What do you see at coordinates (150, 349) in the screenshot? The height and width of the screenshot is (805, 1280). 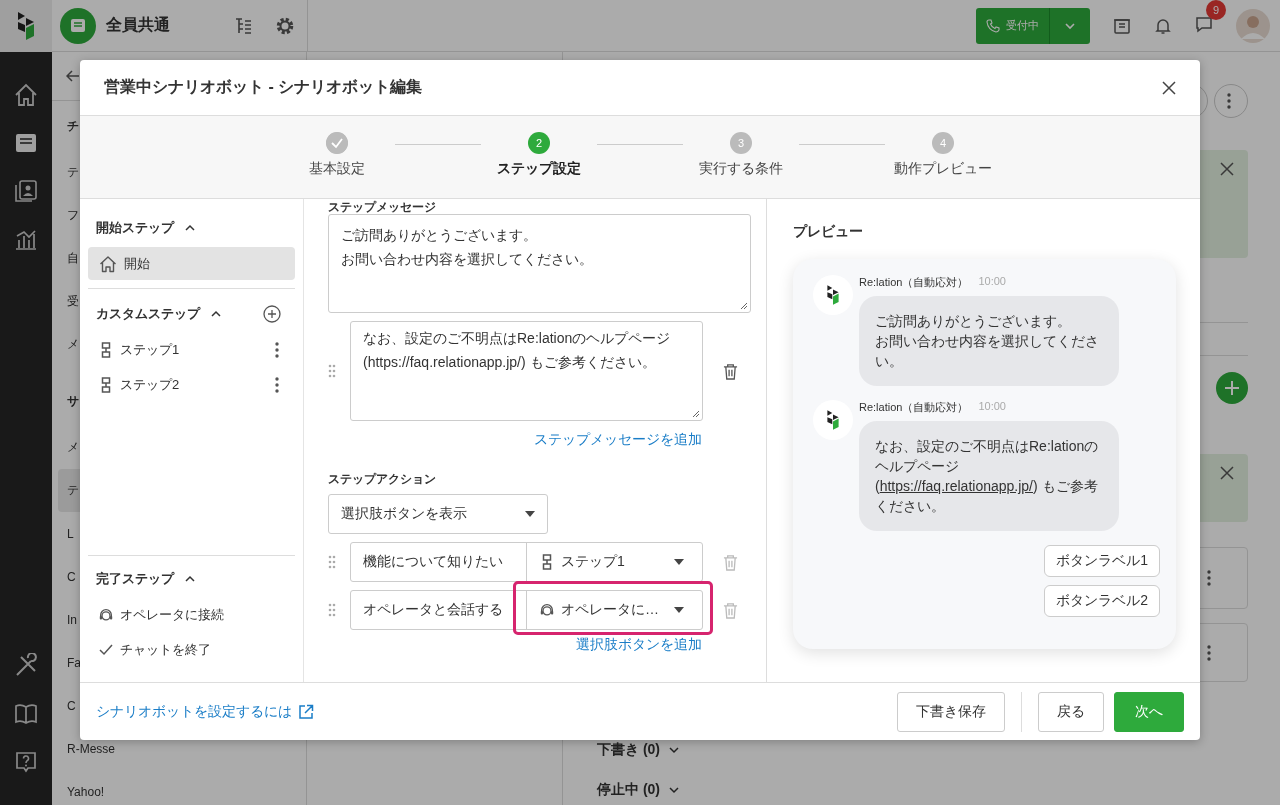 I see `step-name: ステップ1` at bounding box center [150, 349].